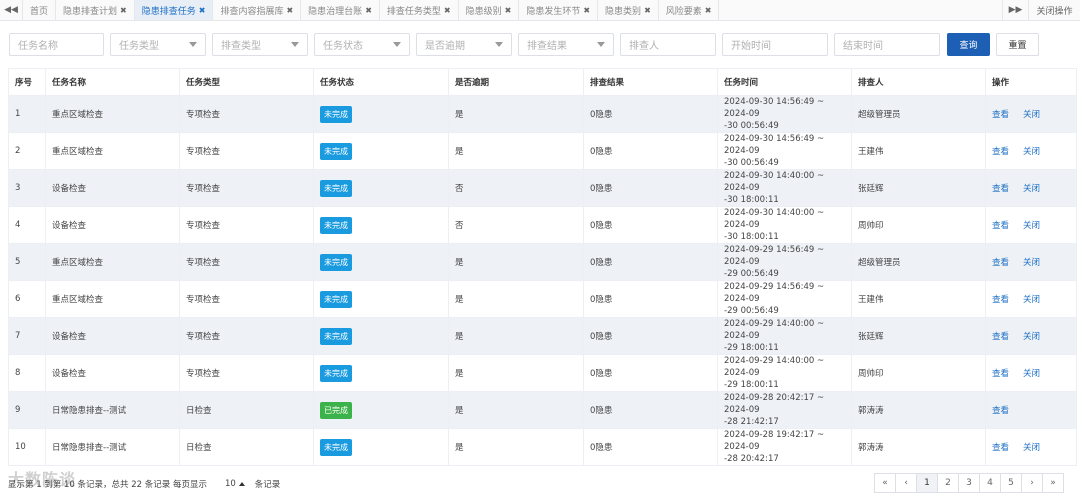 This screenshot has height=500, width=1080. I want to click on row-index: 4, so click(27, 225).